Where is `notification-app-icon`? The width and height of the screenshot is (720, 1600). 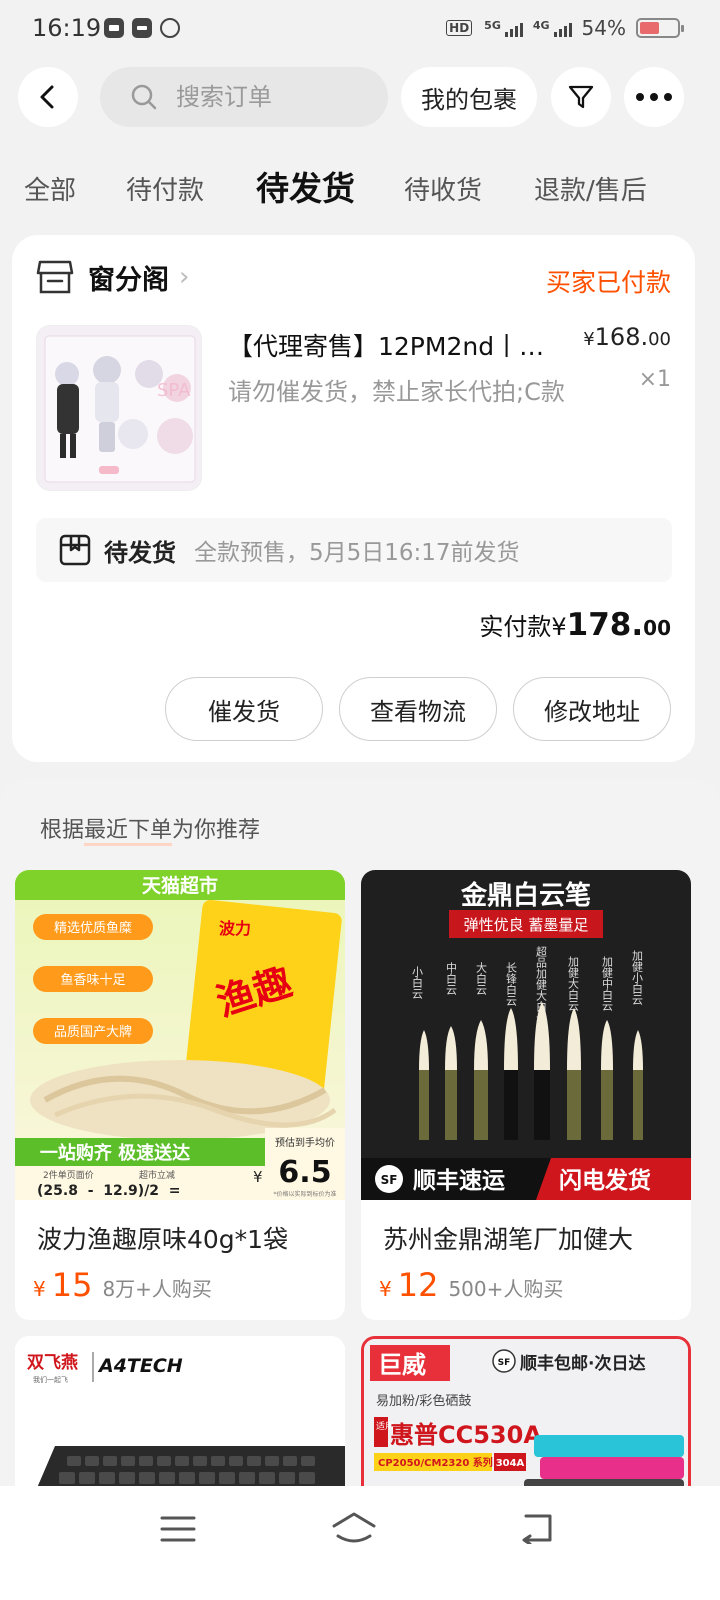
notification-app-icon is located at coordinates (114, 28).